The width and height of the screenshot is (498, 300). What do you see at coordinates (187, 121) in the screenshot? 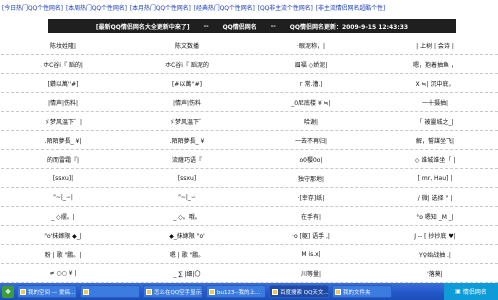
I see `name-cell: ゞ梦风温下゛` at bounding box center [187, 121].